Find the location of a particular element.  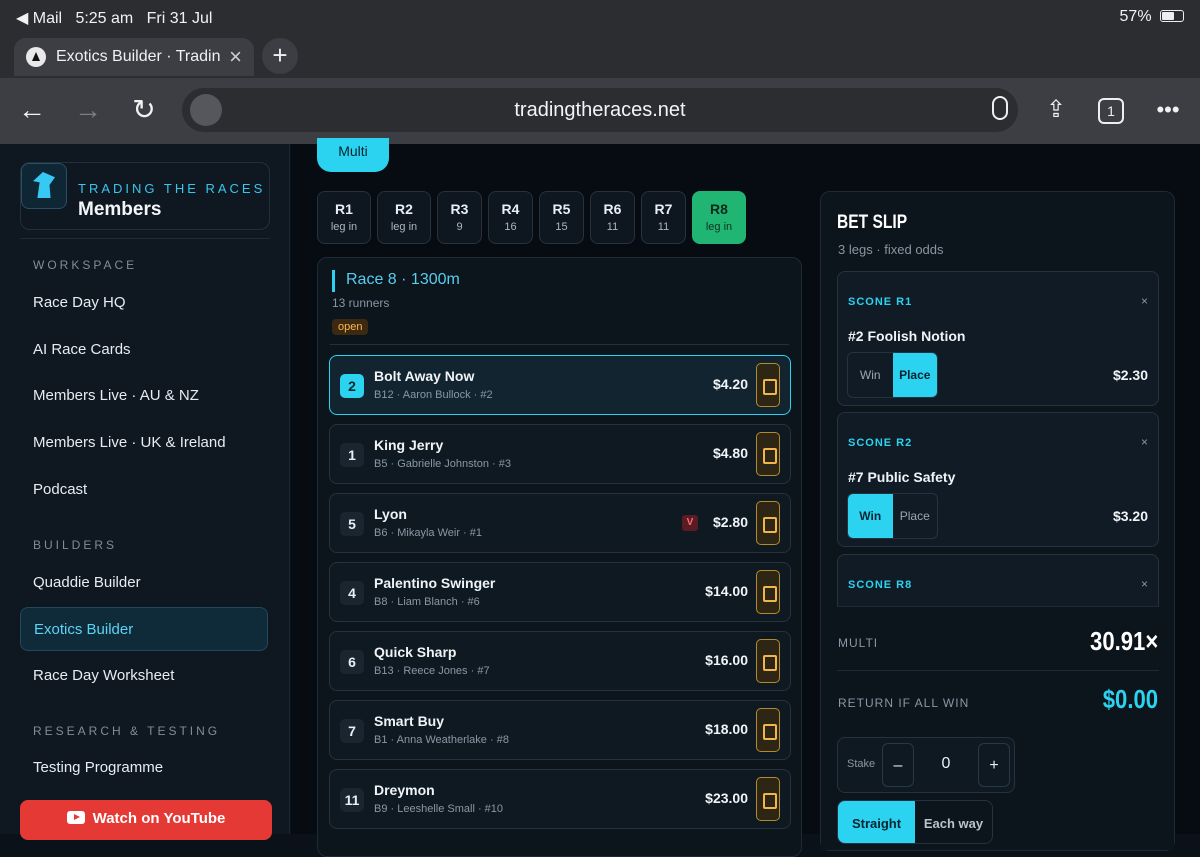

more-menu-icon: ••• is located at coordinates (1168, 110).